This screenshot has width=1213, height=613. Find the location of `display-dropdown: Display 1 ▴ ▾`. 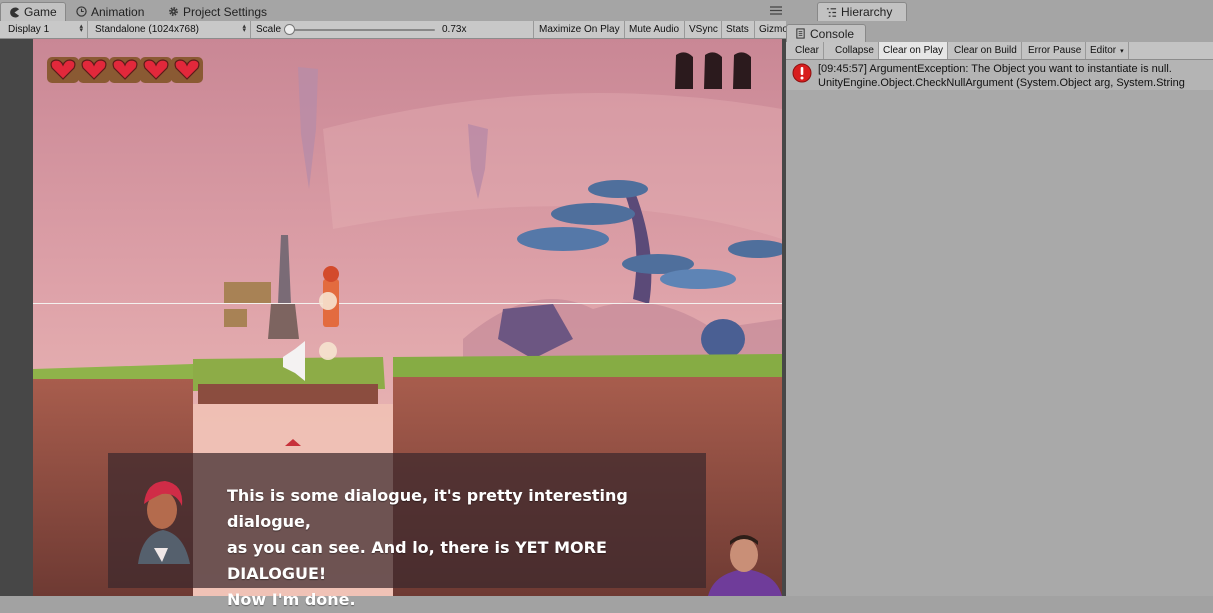

display-dropdown: Display 1 ▴ ▾ is located at coordinates (46, 29).